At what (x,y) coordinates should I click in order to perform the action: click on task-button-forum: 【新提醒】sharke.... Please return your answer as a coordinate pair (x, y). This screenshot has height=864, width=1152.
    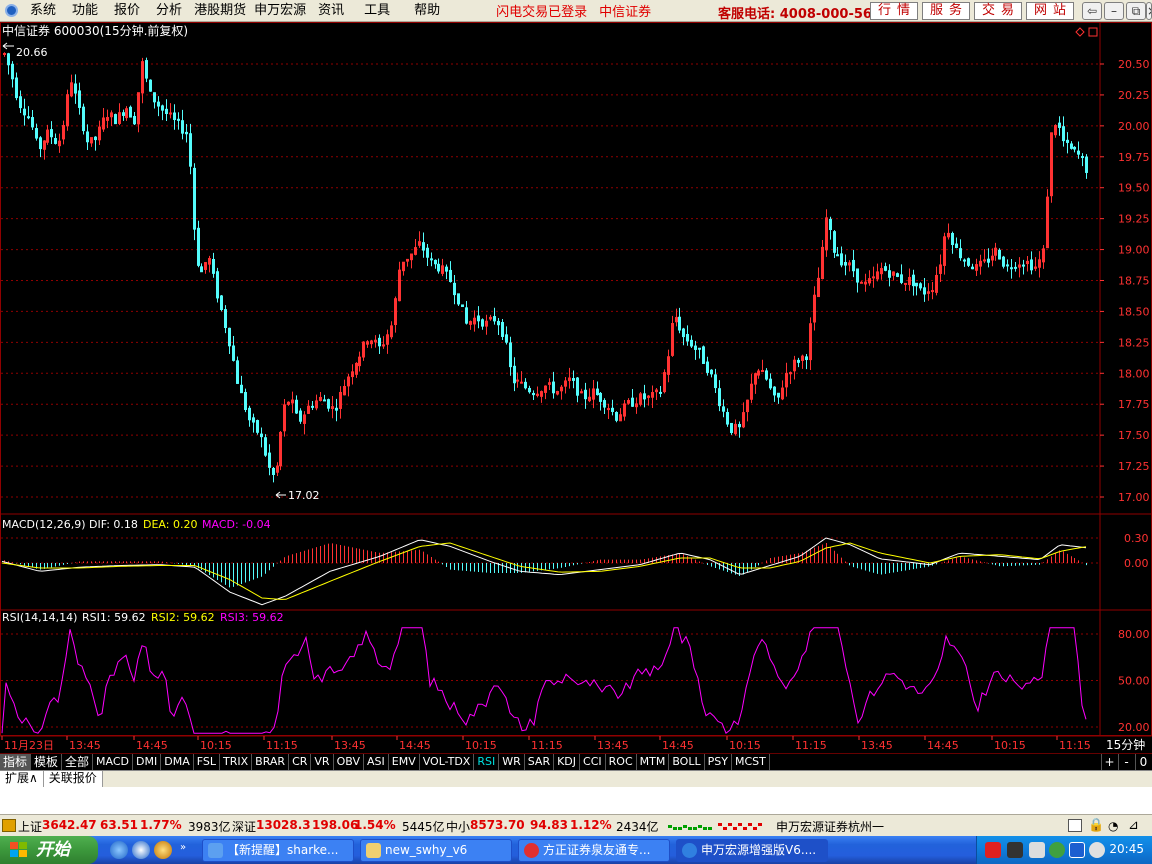
    Looking at the image, I should click on (278, 850).